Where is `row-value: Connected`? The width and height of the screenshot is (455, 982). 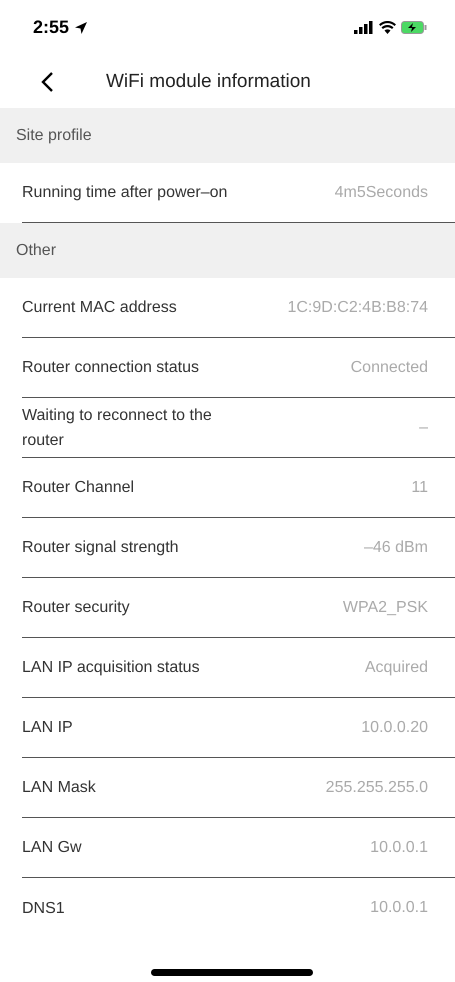 row-value: Connected is located at coordinates (389, 367).